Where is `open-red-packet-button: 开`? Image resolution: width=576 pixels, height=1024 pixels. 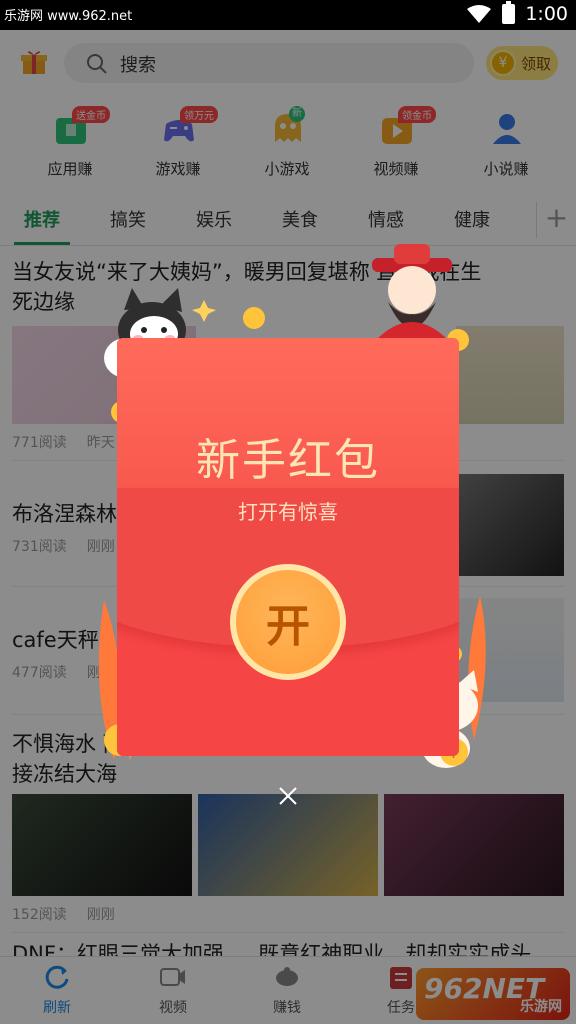
open-red-packet-button: 开 is located at coordinates (288, 622).